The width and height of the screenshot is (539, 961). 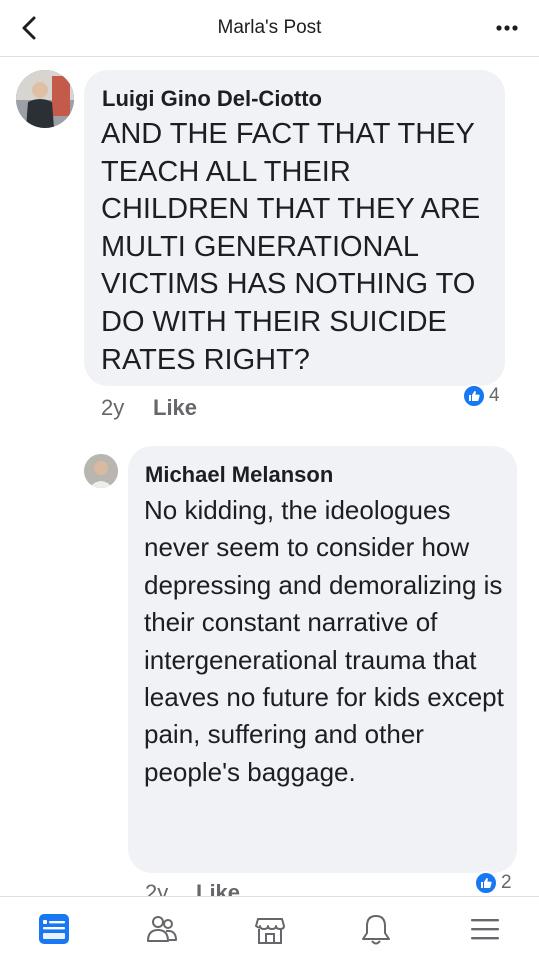 What do you see at coordinates (506, 882) in the screenshot?
I see `reaction-count: 2` at bounding box center [506, 882].